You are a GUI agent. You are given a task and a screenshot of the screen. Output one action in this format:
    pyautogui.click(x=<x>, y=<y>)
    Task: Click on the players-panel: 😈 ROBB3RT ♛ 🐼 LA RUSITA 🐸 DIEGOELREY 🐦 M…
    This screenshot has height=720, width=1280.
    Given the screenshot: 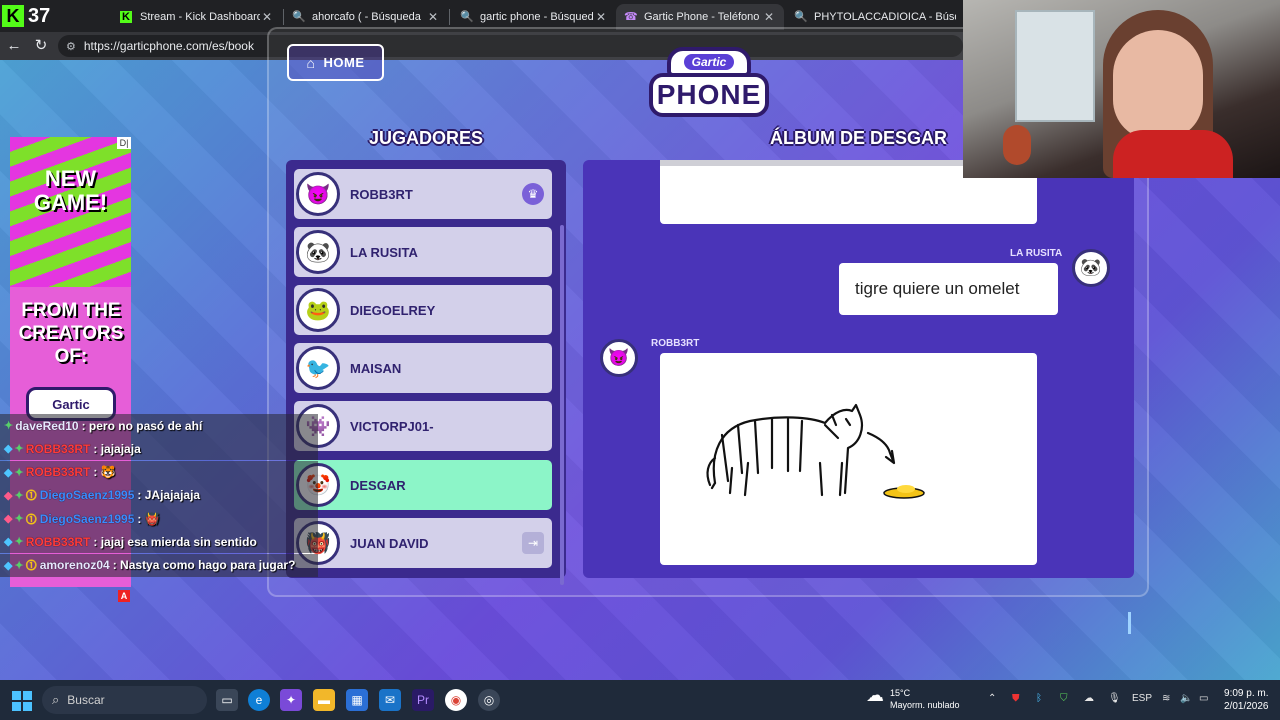 What is the action you would take?
    pyautogui.click(x=426, y=369)
    